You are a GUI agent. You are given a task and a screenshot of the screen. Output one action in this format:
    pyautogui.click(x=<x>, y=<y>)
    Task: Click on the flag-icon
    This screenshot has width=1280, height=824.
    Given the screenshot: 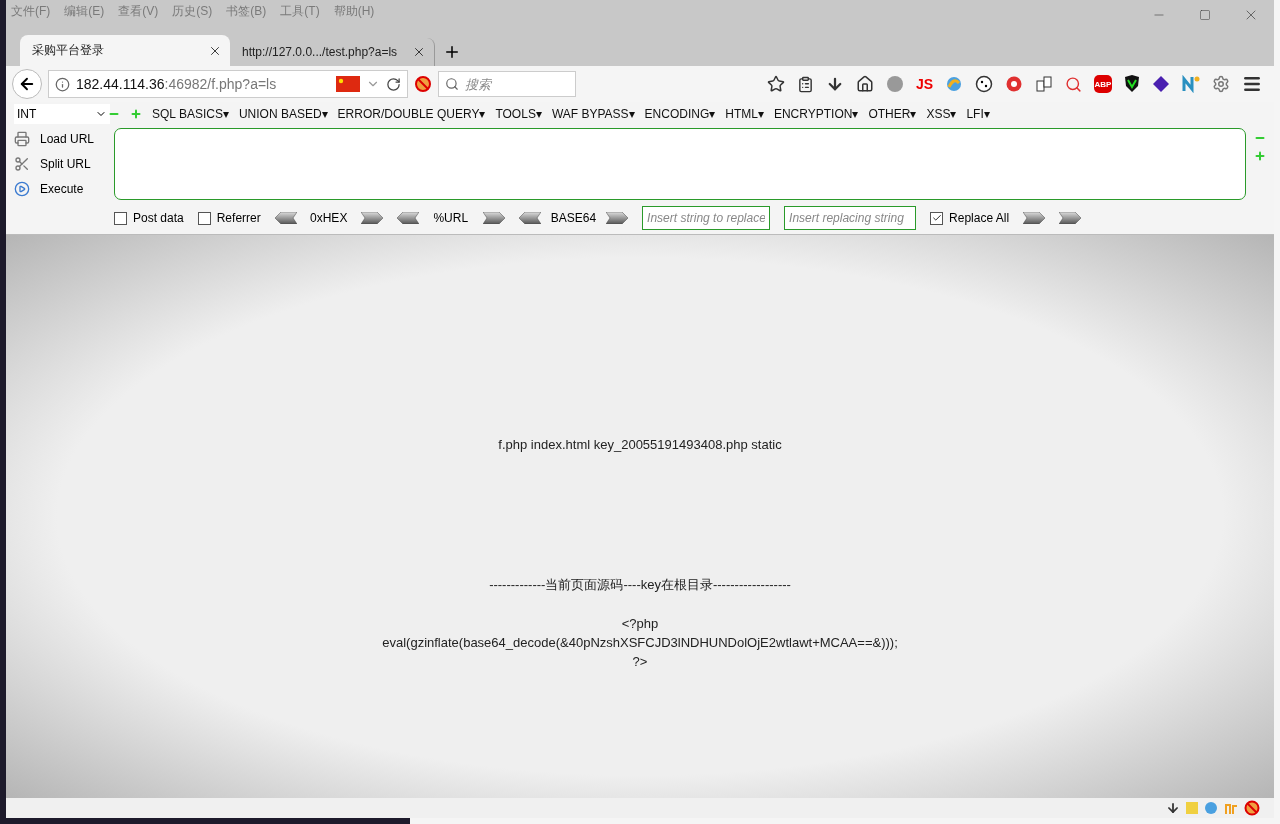 What is the action you would take?
    pyautogui.click(x=348, y=84)
    